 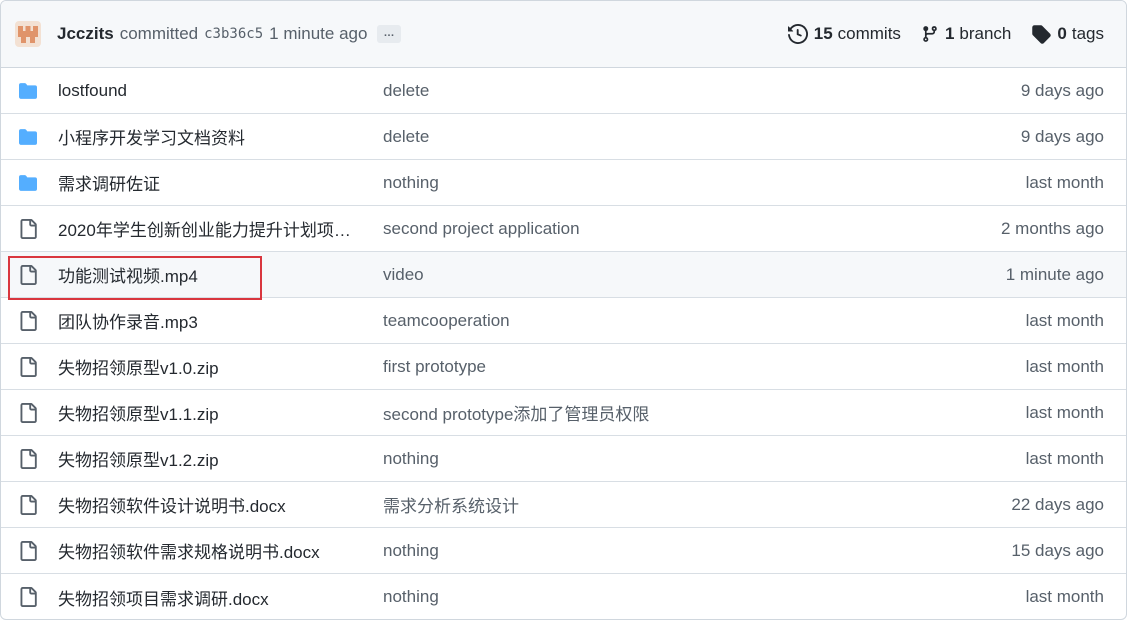 I want to click on commit-age: 1 minute ago, so click(x=1054, y=274).